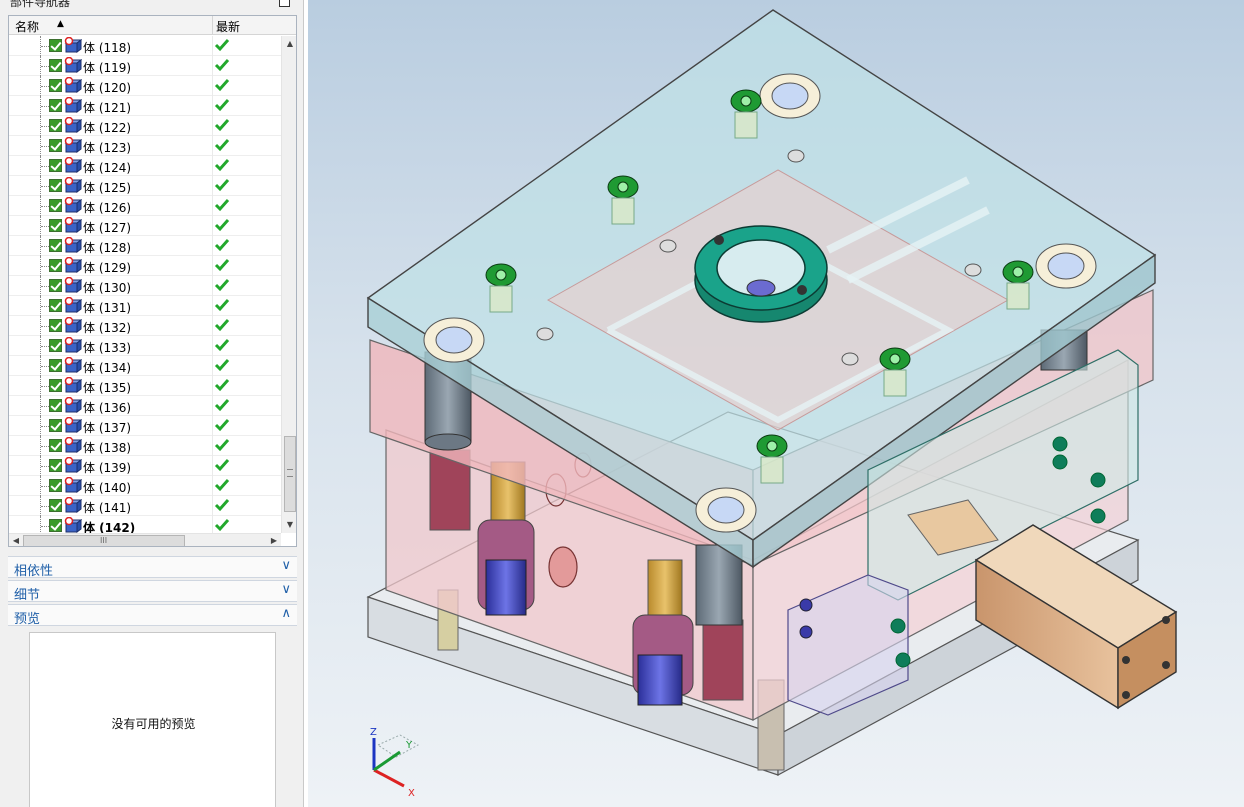  Describe the element at coordinates (288, 284) in the screenshot. I see `vertical-scrollbar: ▲ ▼` at that location.